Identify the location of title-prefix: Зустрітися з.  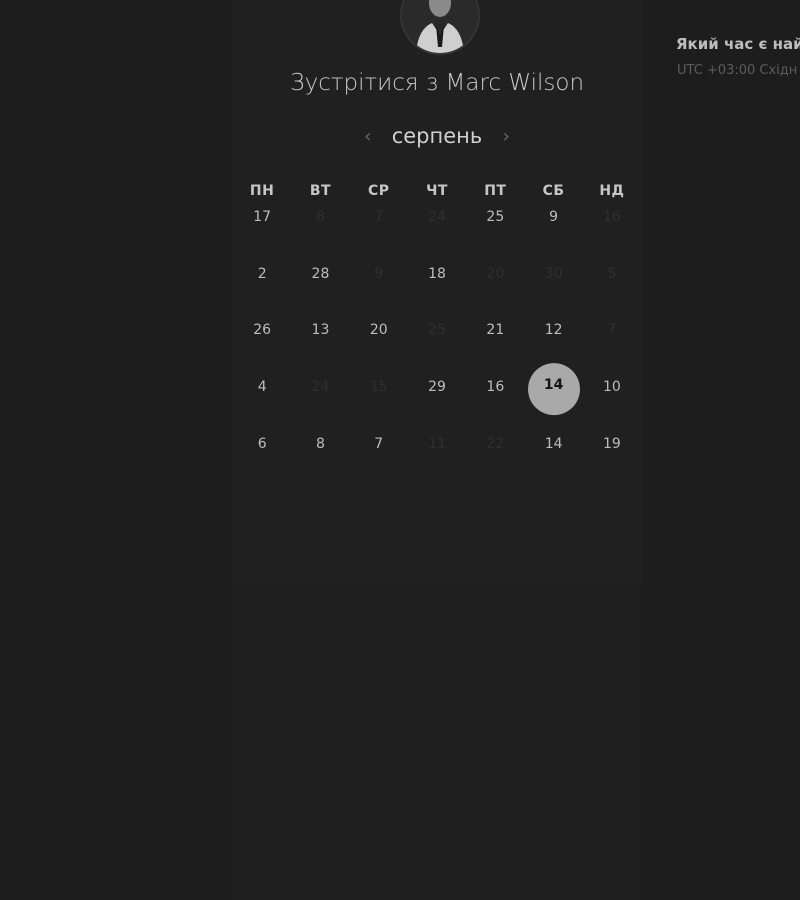
(367, 83).